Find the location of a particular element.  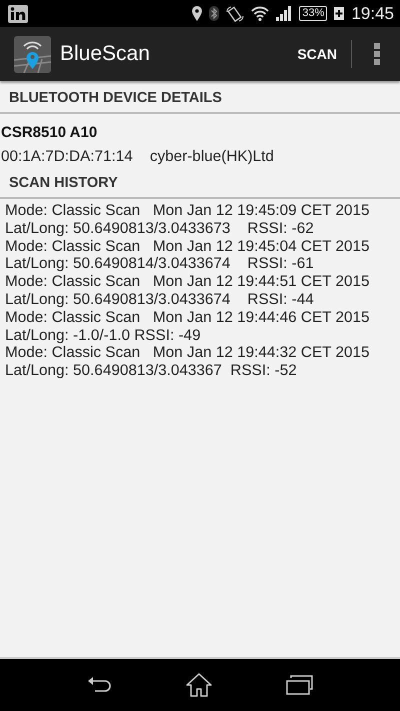

scan-mode-line: Mode: Classic Scan Mon Jan 12 19:44:51 CET 2015 is located at coordinates (187, 282).